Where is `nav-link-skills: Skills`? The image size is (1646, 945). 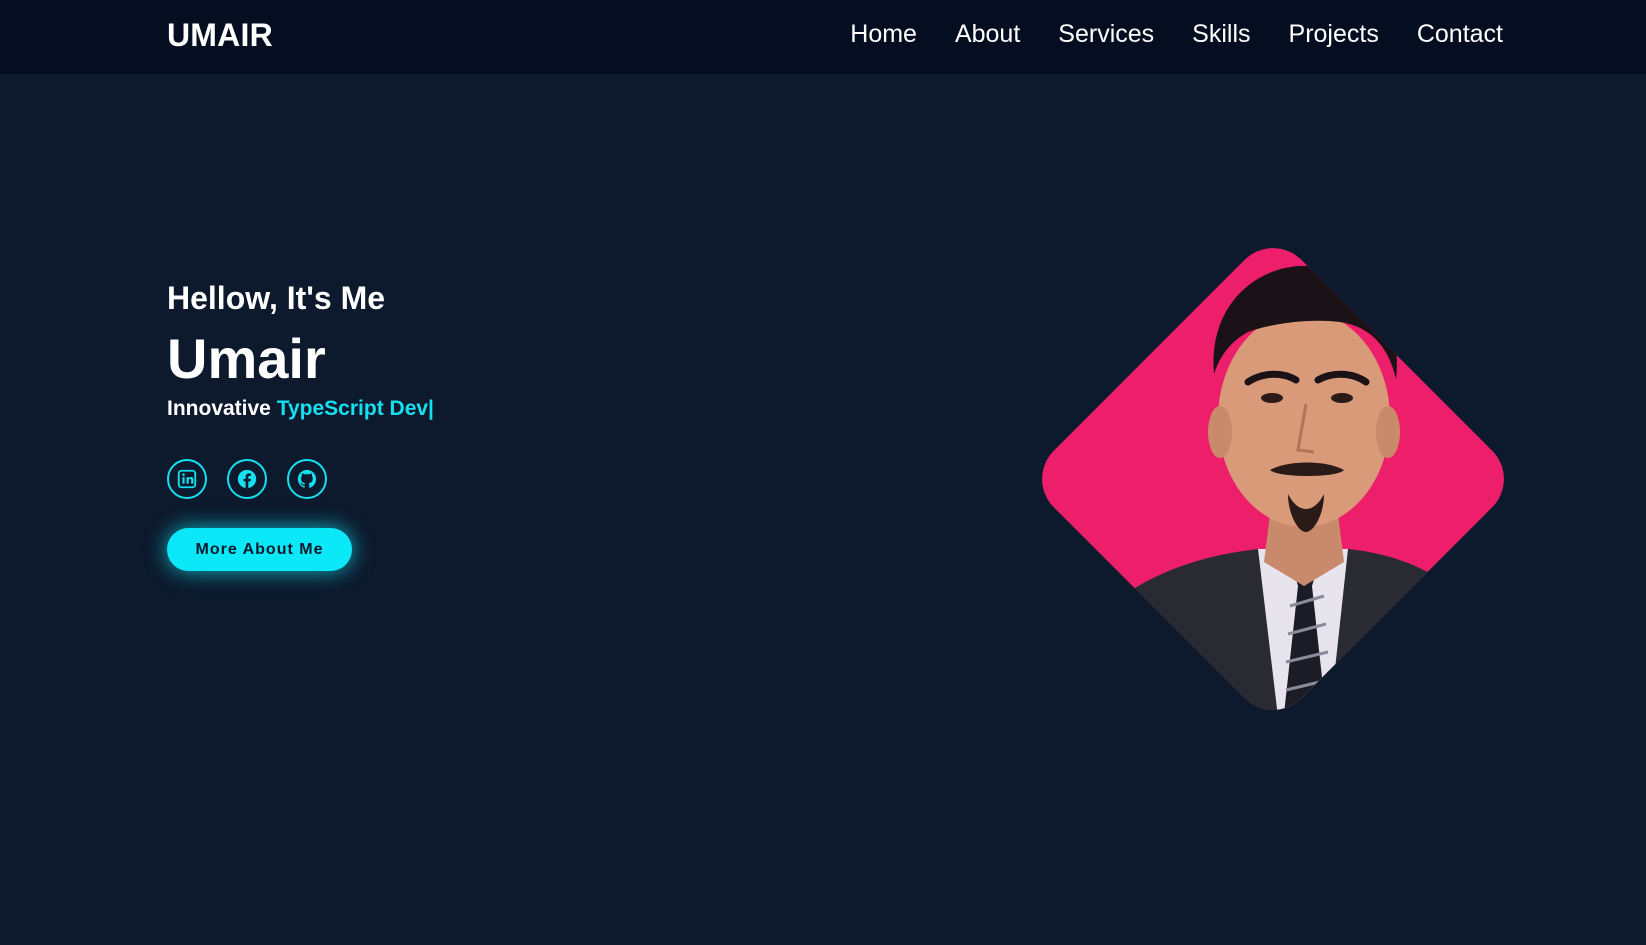 nav-link-skills: Skills is located at coordinates (1221, 34).